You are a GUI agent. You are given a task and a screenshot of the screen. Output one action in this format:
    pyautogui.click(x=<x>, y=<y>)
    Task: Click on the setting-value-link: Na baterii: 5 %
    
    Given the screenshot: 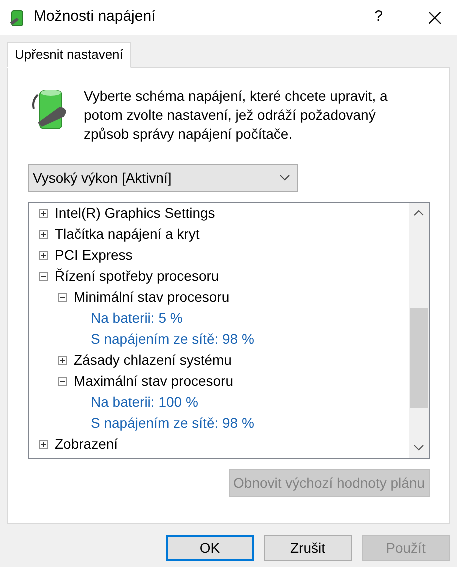 What is the action you would take?
    pyautogui.click(x=137, y=318)
    